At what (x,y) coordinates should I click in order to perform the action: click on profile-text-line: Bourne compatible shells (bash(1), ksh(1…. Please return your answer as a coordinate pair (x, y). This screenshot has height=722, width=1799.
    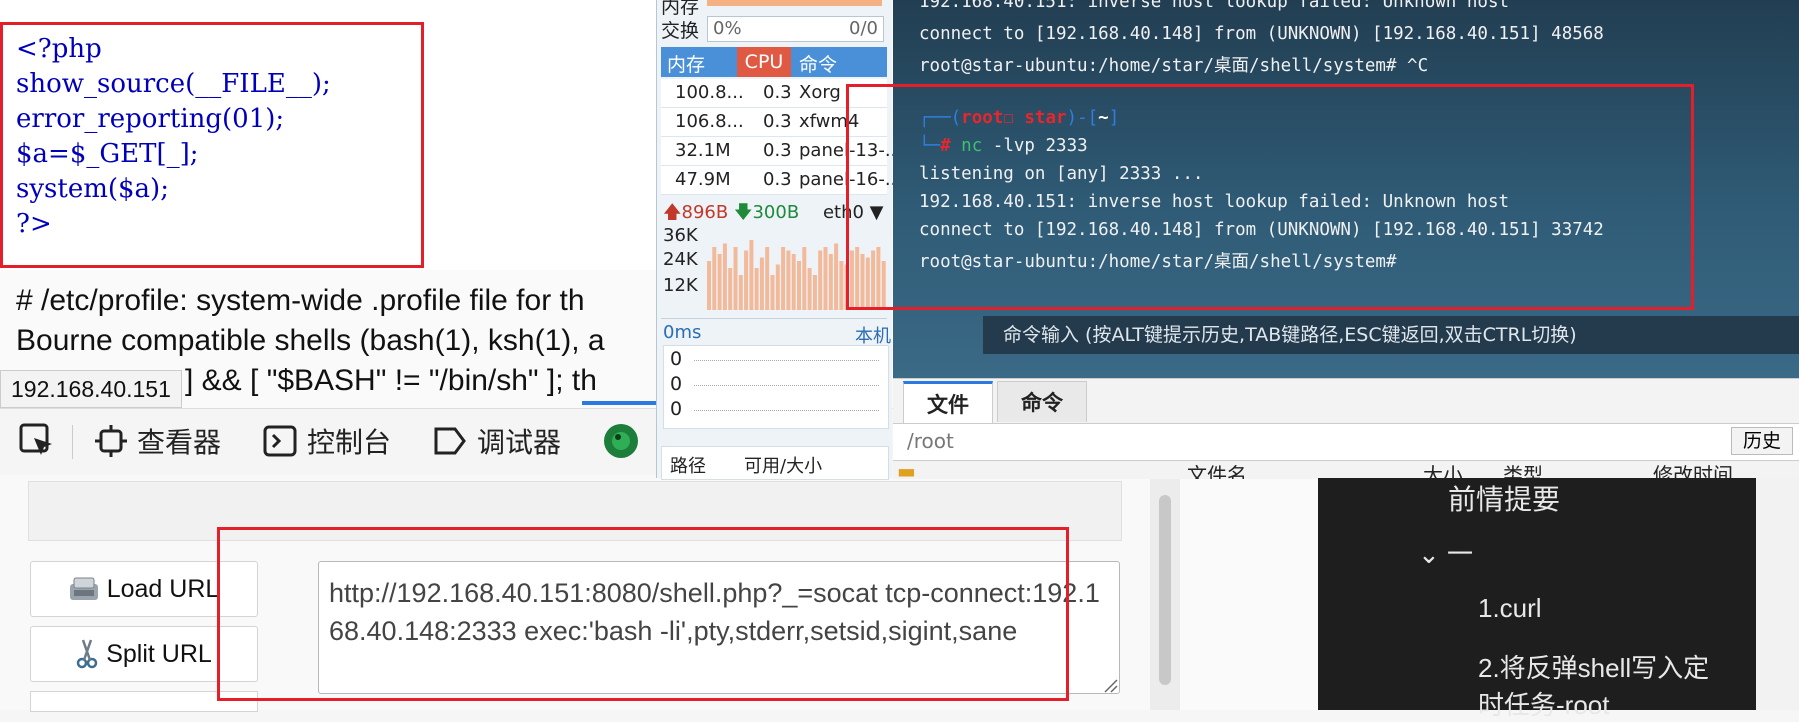
    Looking at the image, I should click on (310, 340).